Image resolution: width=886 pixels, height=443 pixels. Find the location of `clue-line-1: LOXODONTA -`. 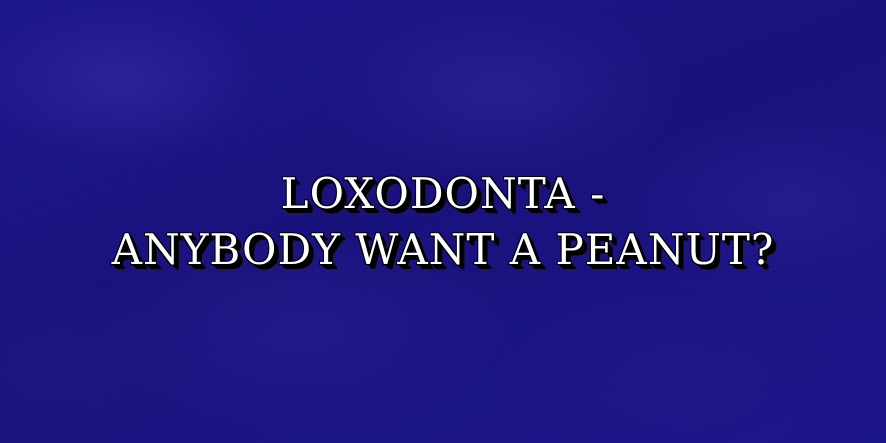

clue-line-1: LOXODONTA - is located at coordinates (443, 193).